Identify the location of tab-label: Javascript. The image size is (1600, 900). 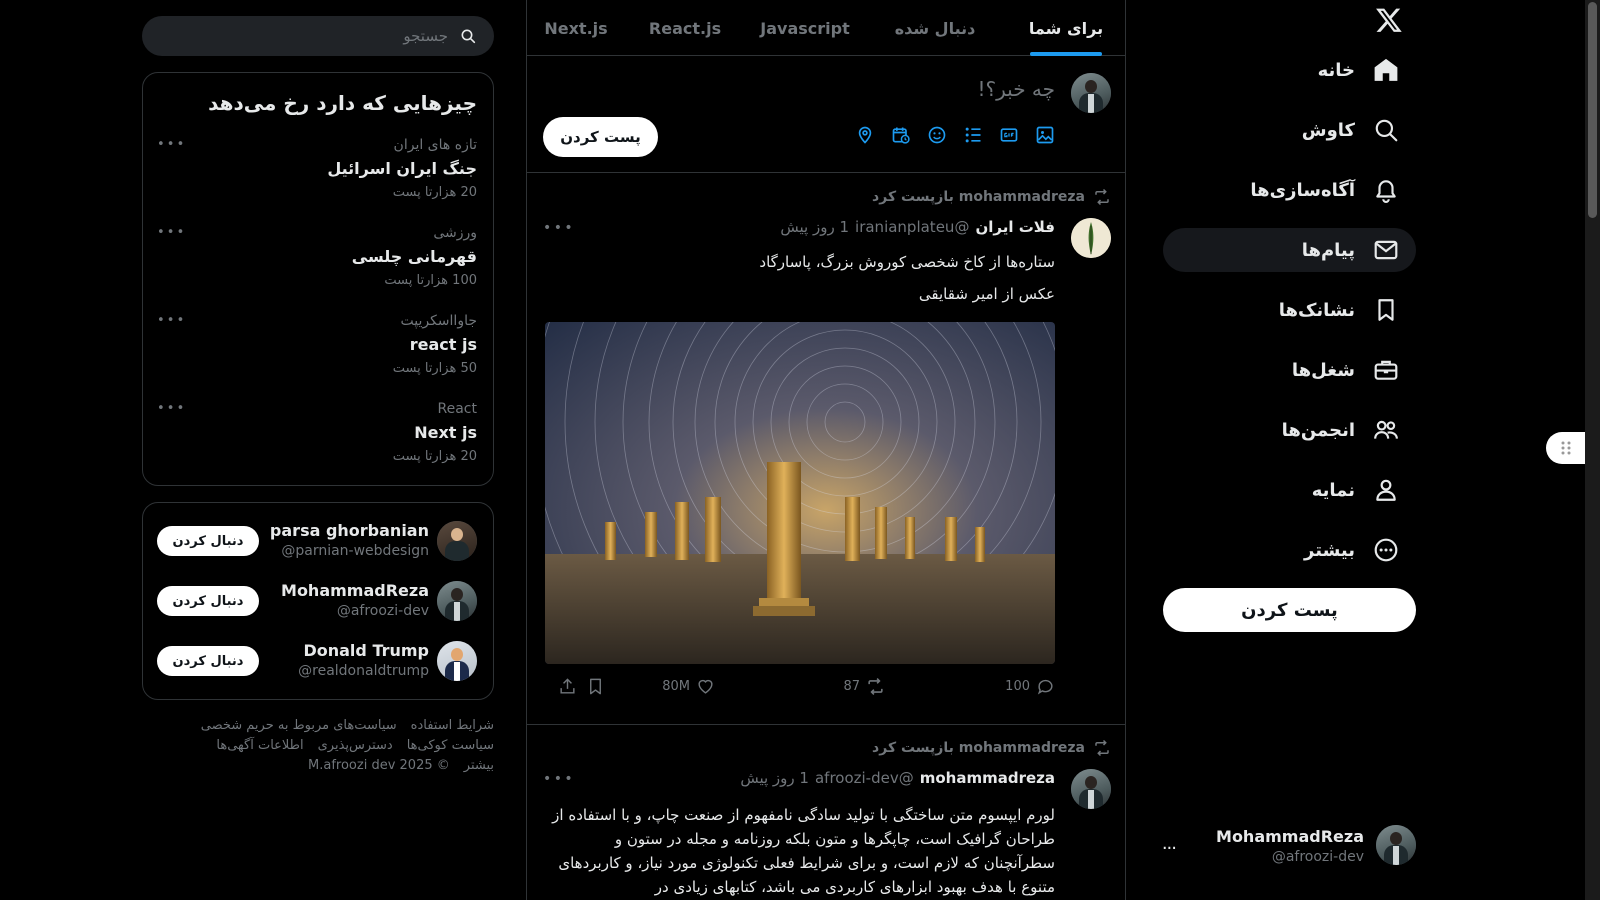
(805, 28).